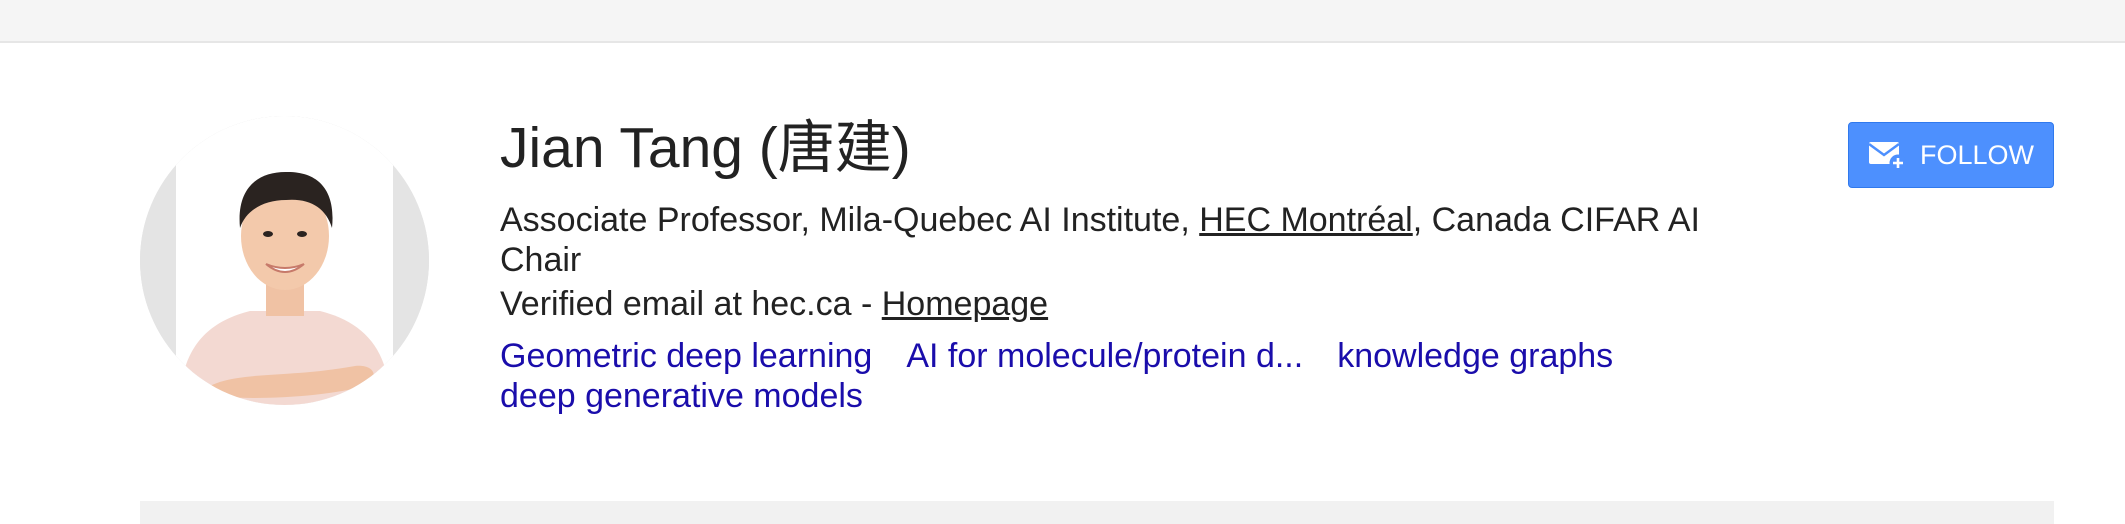 Image resolution: width=2125 pixels, height=524 pixels. I want to click on profile-photo, so click(284, 260).